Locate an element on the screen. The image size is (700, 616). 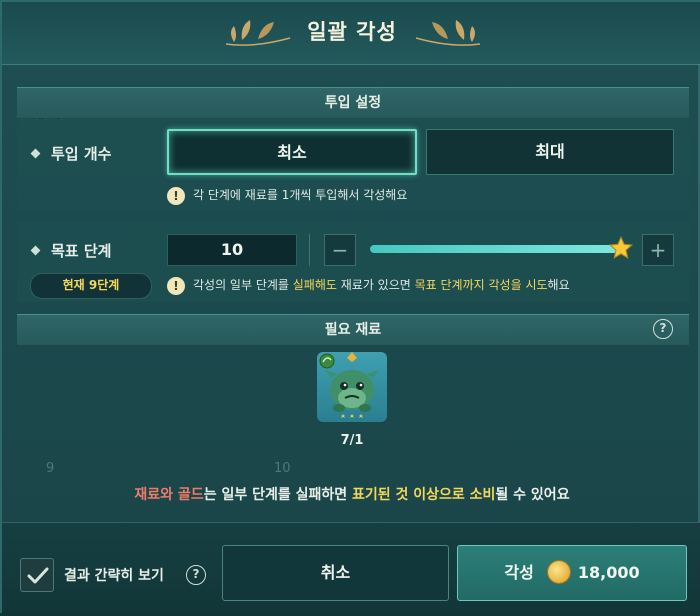
required-materials-header: 필요 재료 is located at coordinates (353, 330).